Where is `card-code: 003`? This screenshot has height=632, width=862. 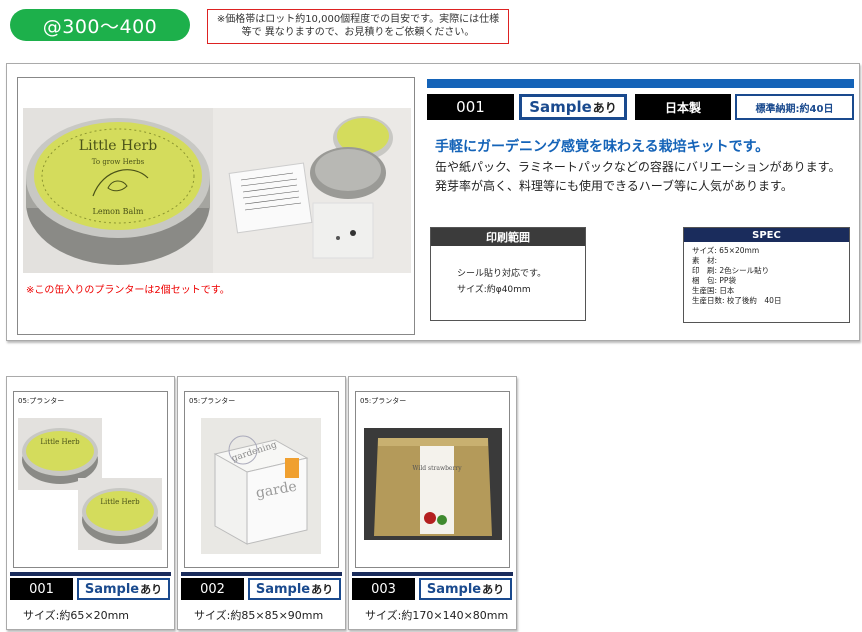 card-code: 003 is located at coordinates (383, 589).